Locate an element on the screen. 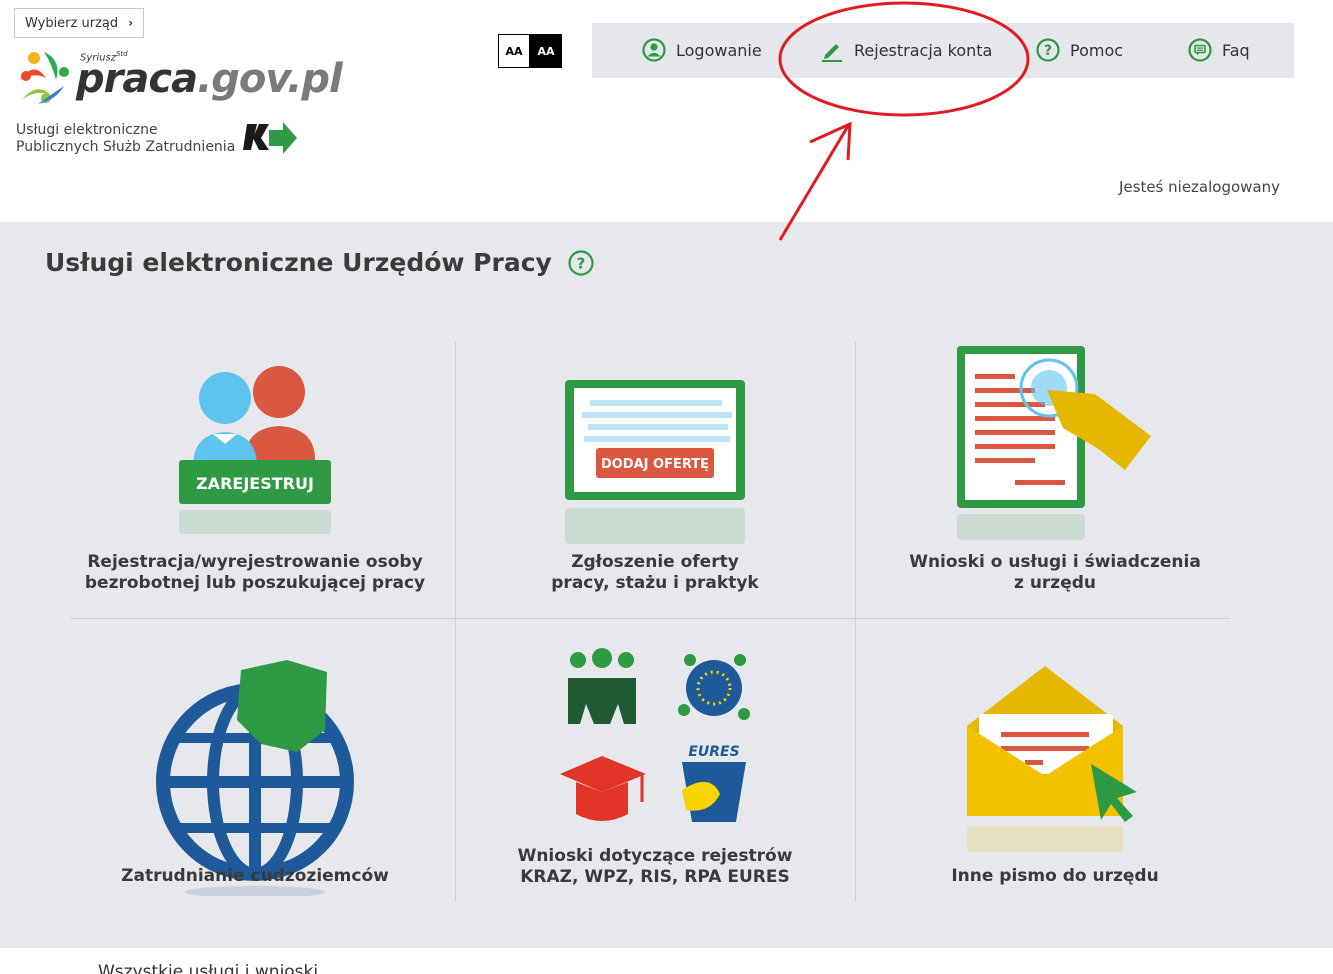 This screenshot has height=974, width=1333. tile-job-offer-label: Zgłoszenie oferty pracy, stażu i praktyk is located at coordinates (655, 572).